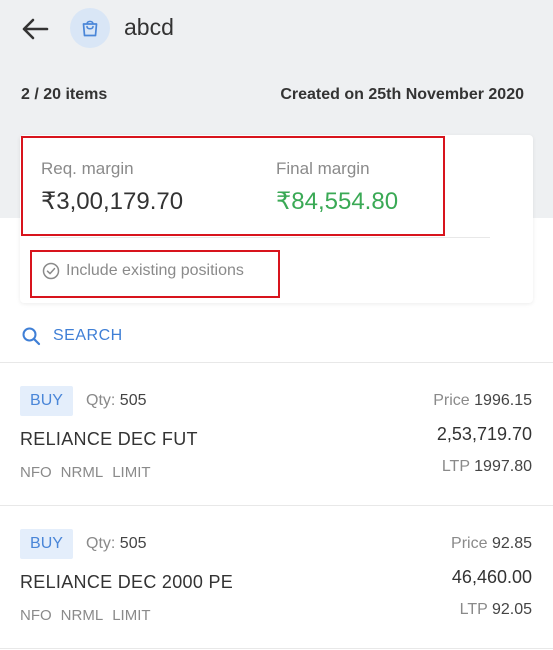 Image resolution: width=553 pixels, height=650 pixels. Describe the element at coordinates (88, 335) in the screenshot. I see `search-label: SEARCH` at that location.